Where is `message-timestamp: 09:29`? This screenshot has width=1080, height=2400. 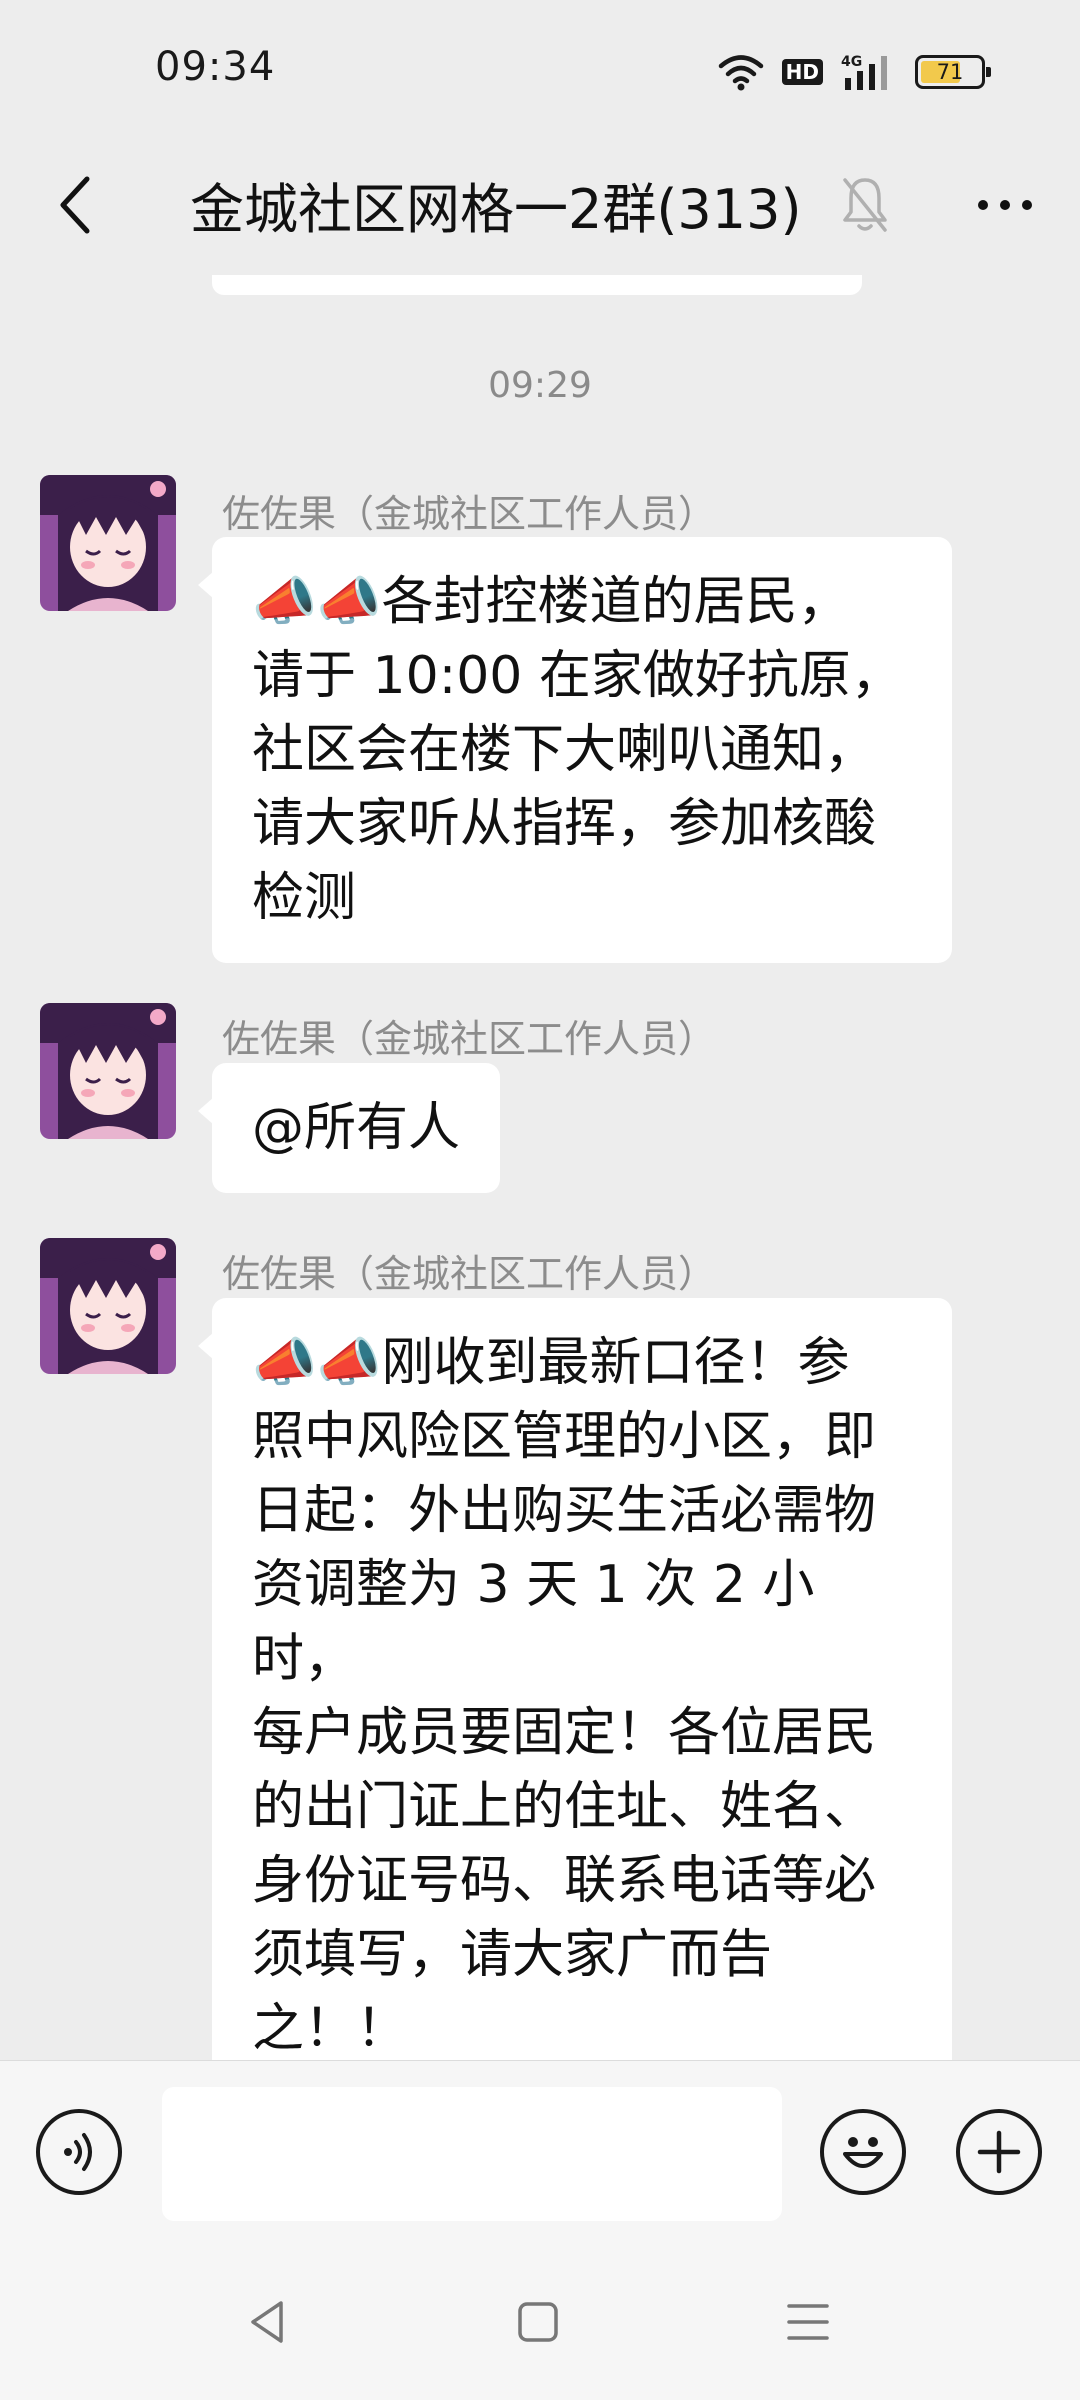 message-timestamp: 09:29 is located at coordinates (540, 385).